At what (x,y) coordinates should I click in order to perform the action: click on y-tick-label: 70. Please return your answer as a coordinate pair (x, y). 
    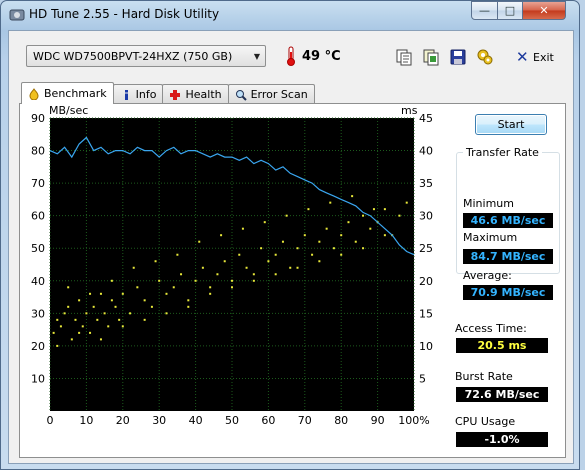
    Looking at the image, I should click on (38, 183).